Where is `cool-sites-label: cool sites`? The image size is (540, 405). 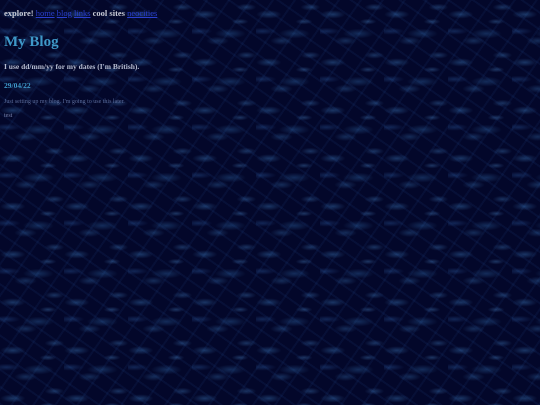 cool-sites-label: cool sites is located at coordinates (108, 13).